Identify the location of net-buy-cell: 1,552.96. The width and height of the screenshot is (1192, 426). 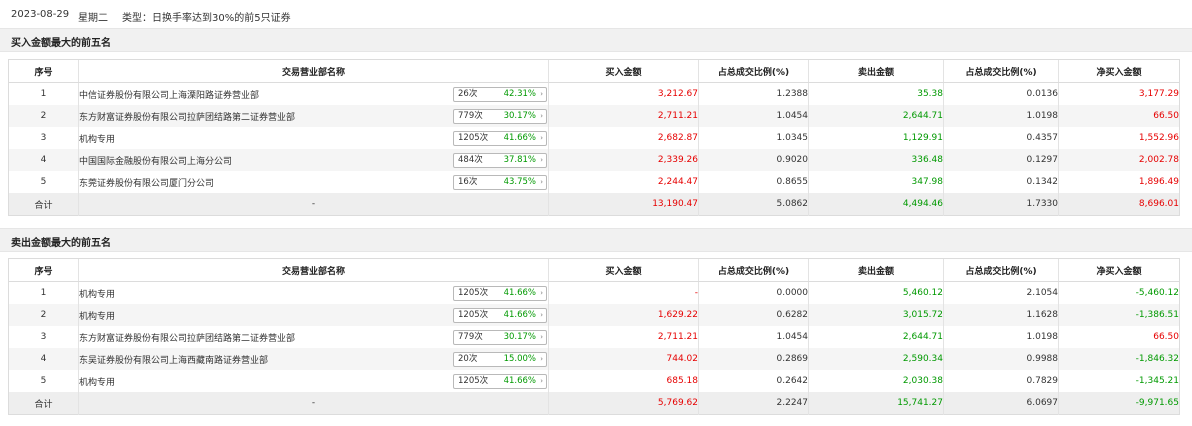
(1119, 138).